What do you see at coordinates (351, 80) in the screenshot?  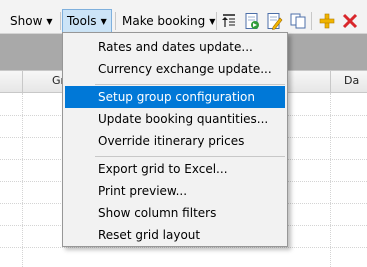 I see `column-header: Da` at bounding box center [351, 80].